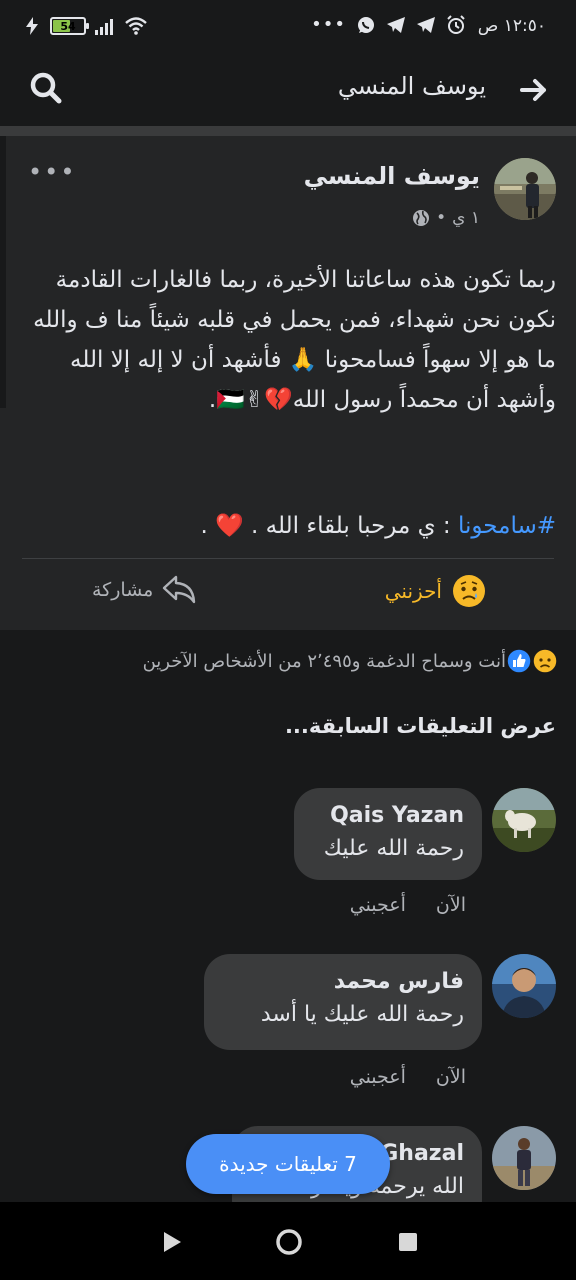 The image size is (576, 1280). I want to click on react-label: أحزنني, so click(413, 591).